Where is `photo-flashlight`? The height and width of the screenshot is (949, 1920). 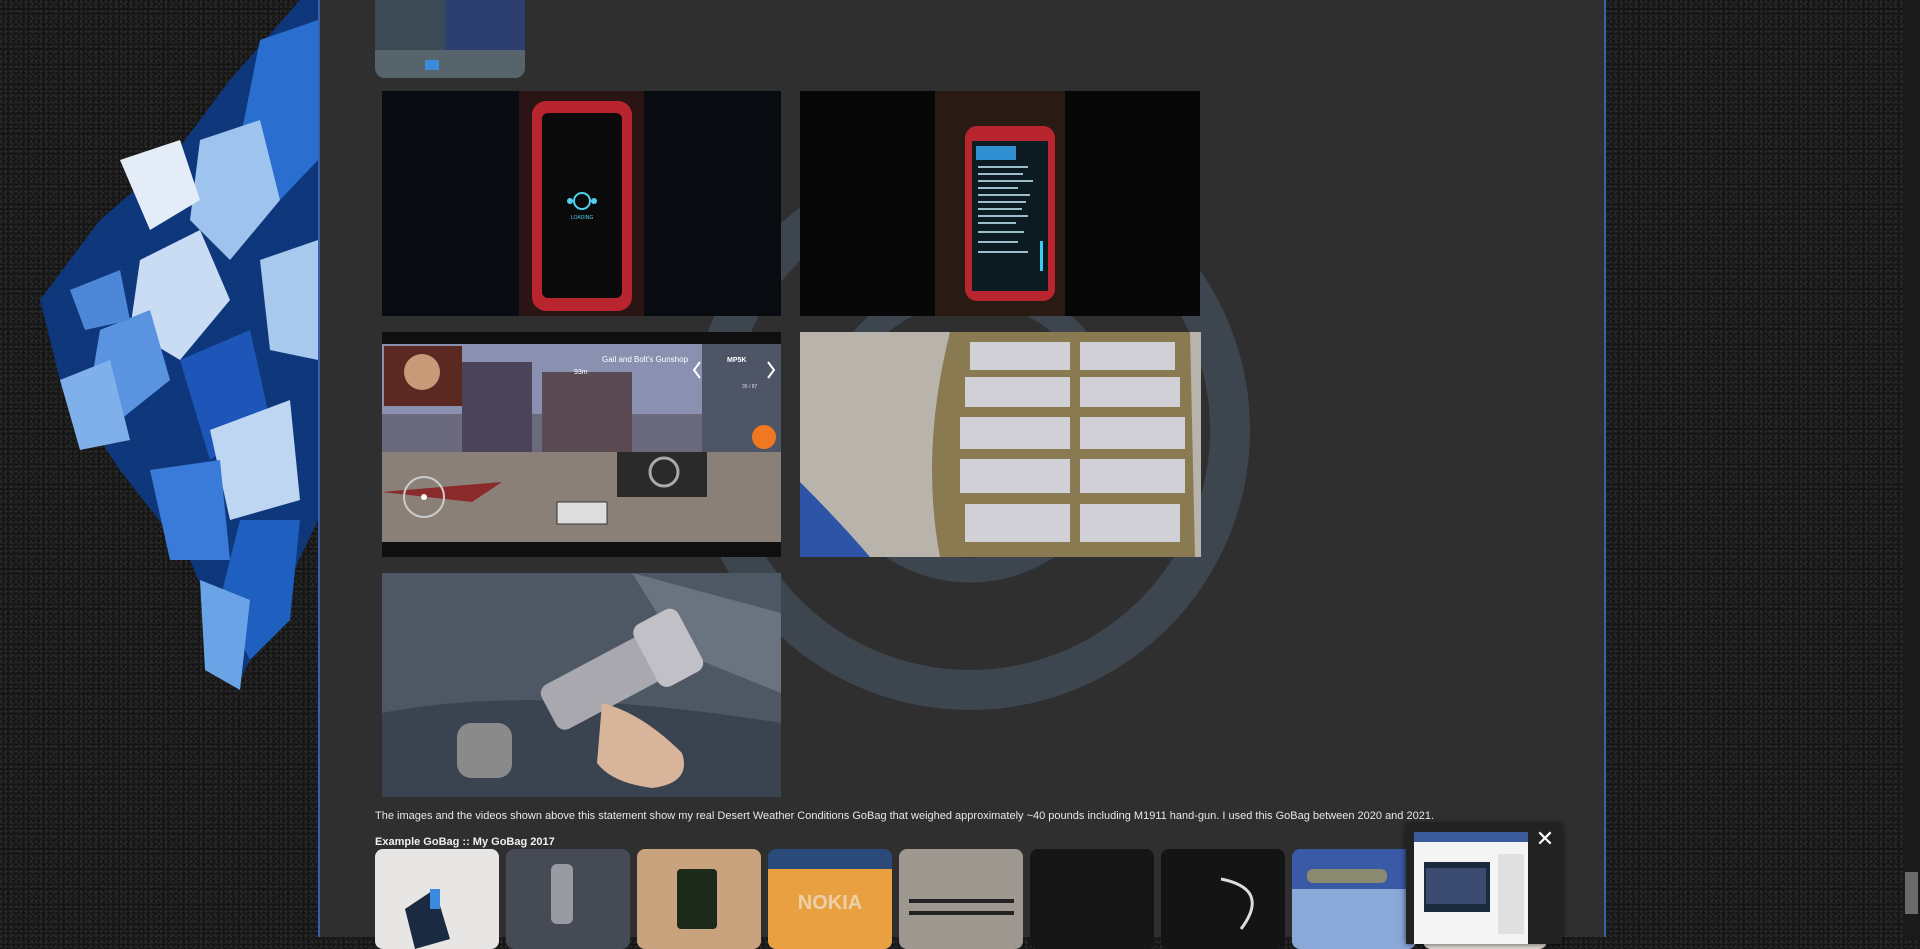 photo-flashlight is located at coordinates (581, 685).